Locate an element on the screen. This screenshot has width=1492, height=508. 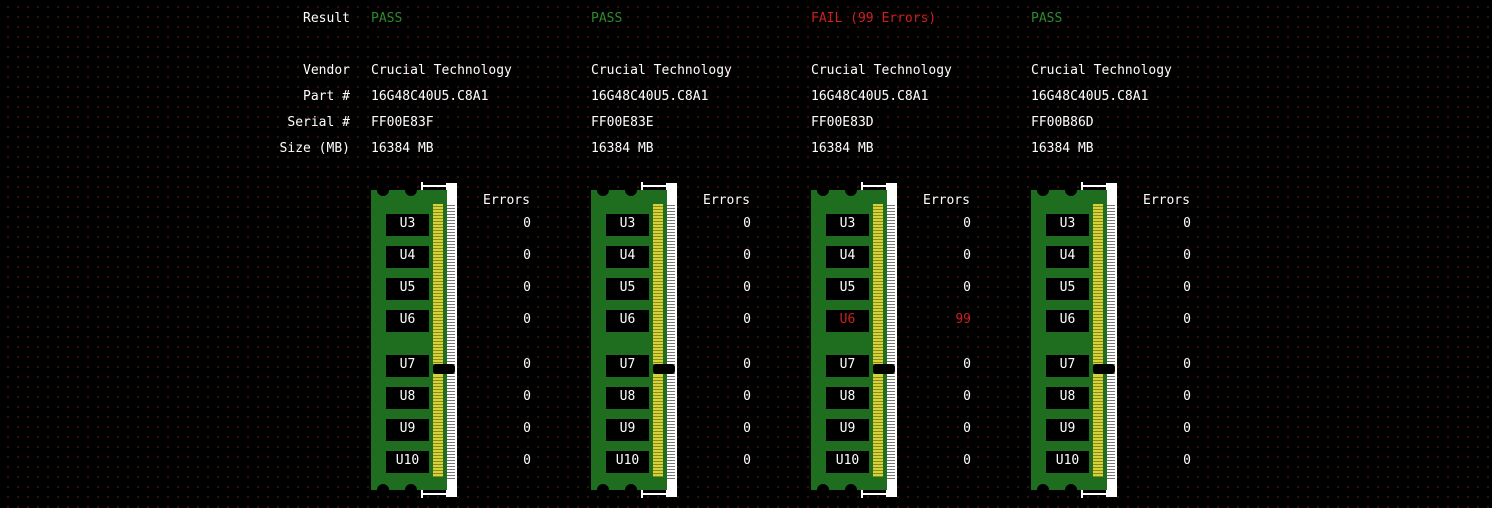
size-value: 16384 MB is located at coordinates (842, 148).